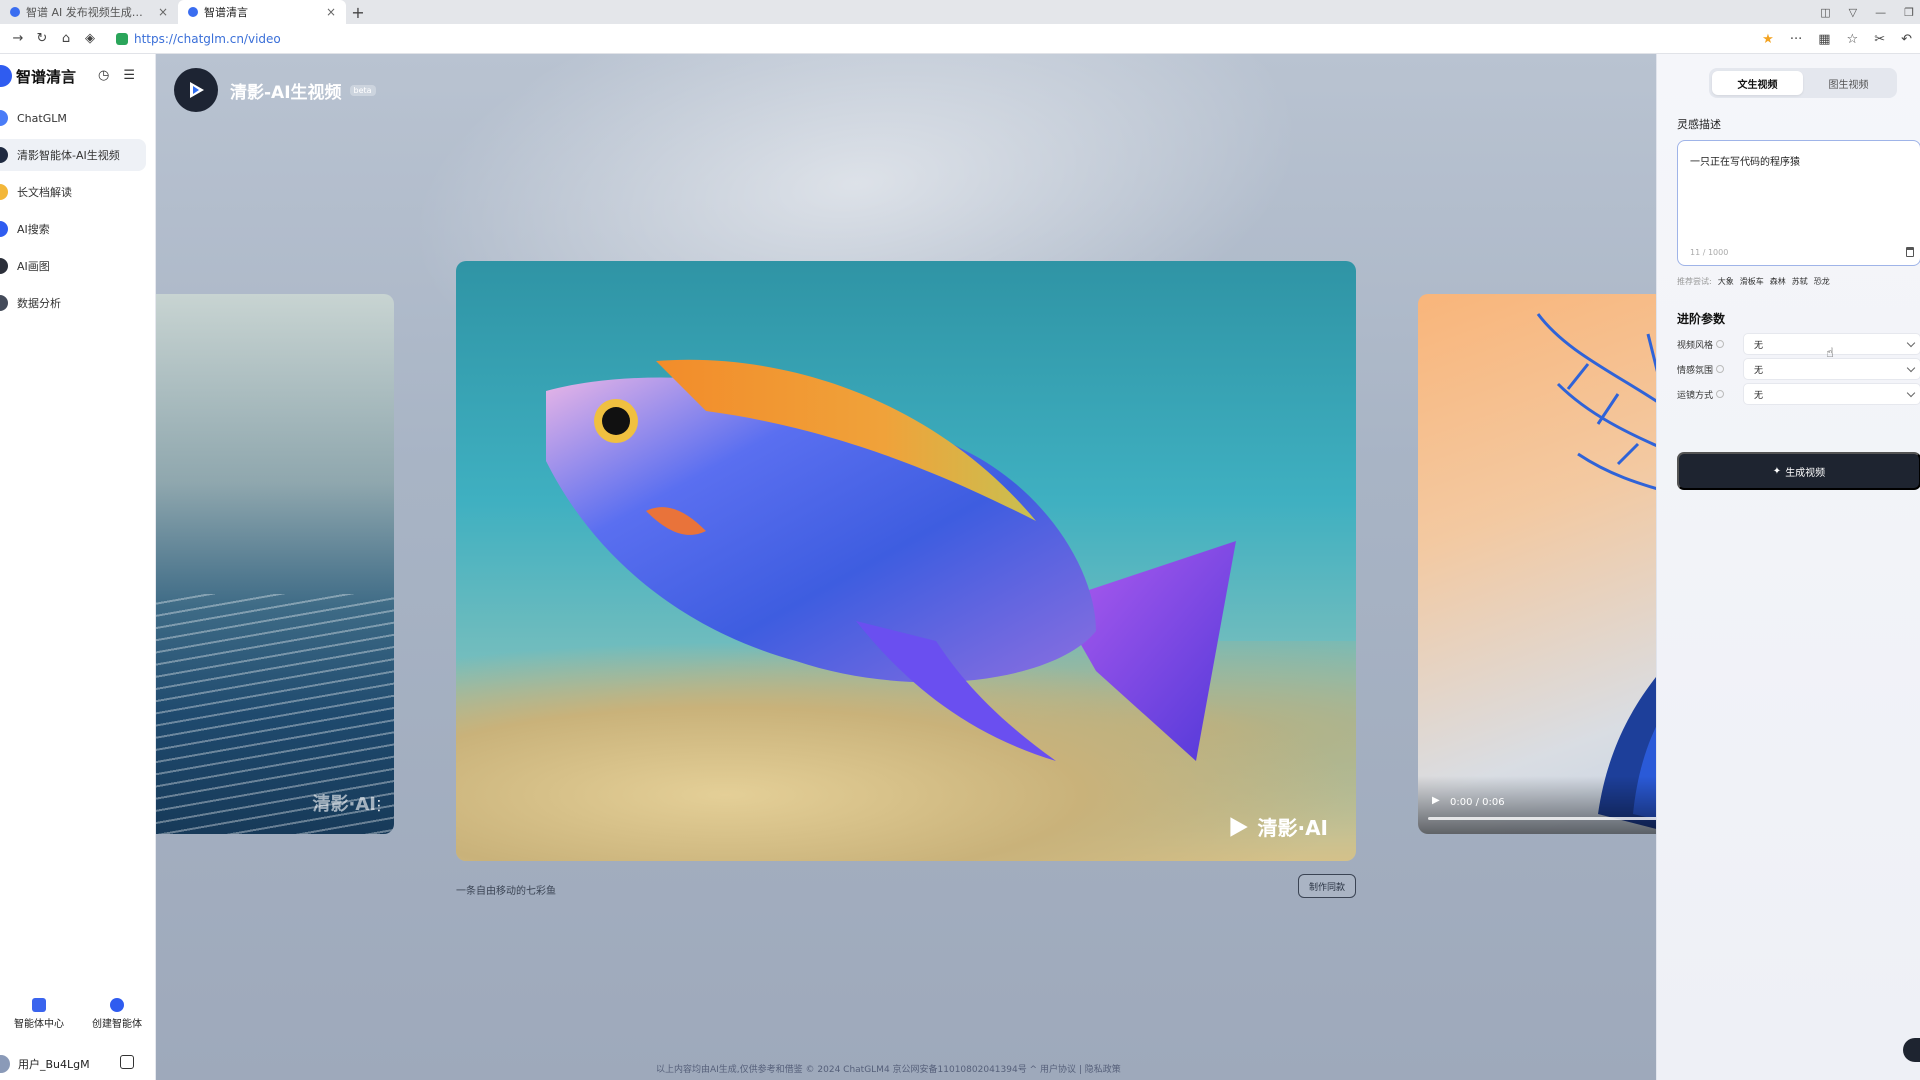 This screenshot has height=1080, width=1920. I want to click on make-same-button: 制作同款, so click(1327, 886).